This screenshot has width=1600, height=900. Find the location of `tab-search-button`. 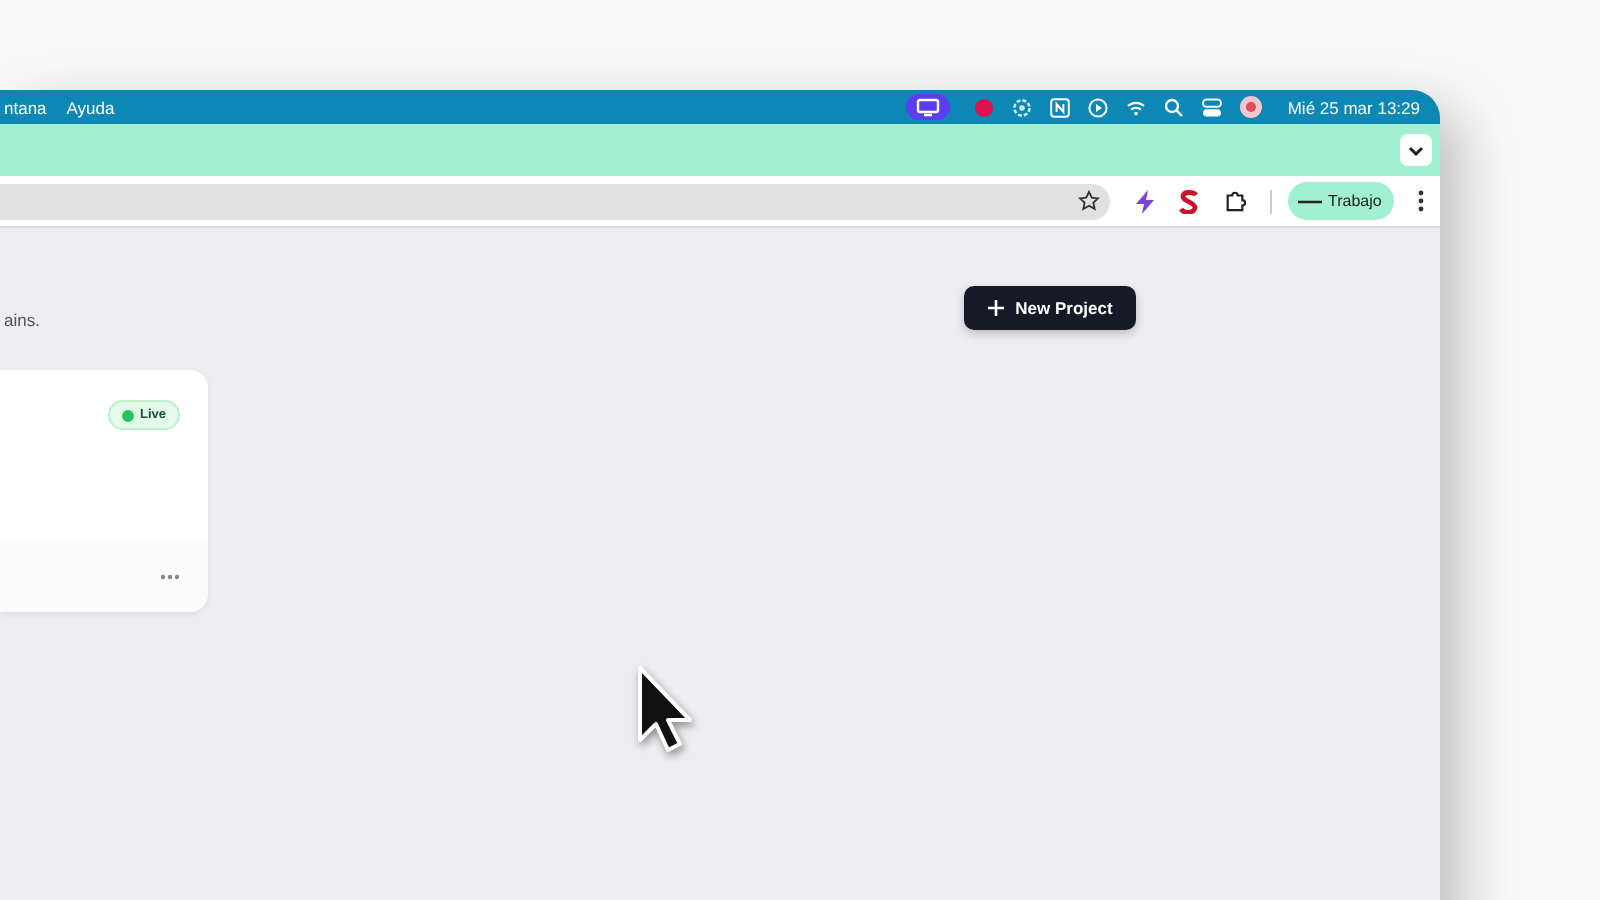

tab-search-button is located at coordinates (1416, 150).